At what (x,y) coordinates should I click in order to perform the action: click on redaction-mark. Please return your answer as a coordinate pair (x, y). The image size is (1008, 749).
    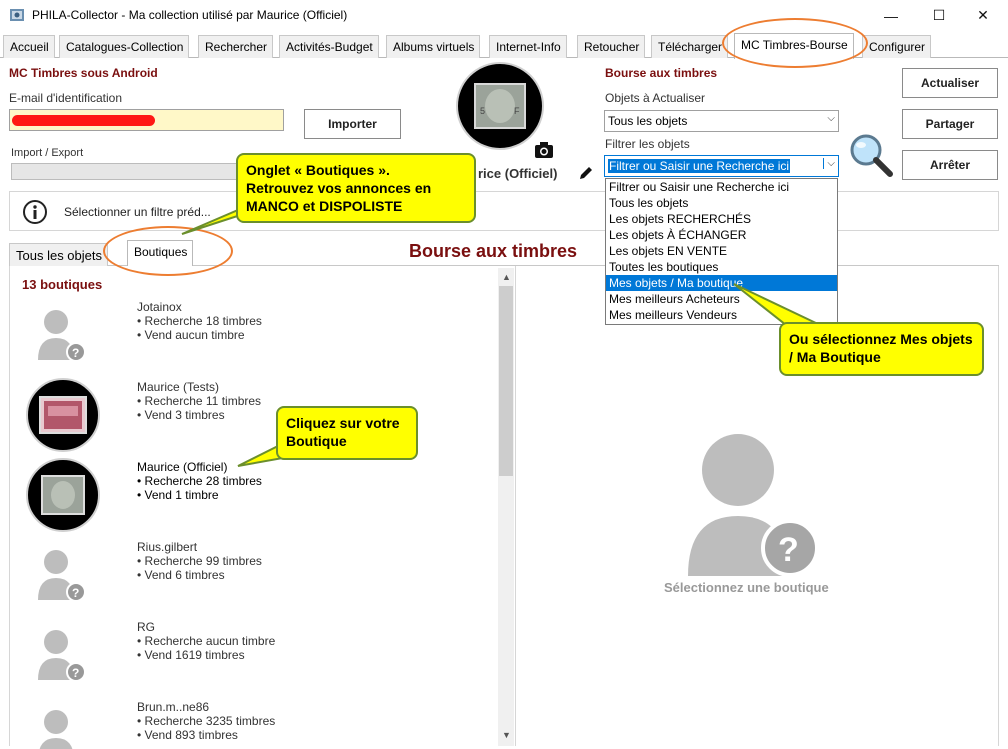
    Looking at the image, I should click on (83, 120).